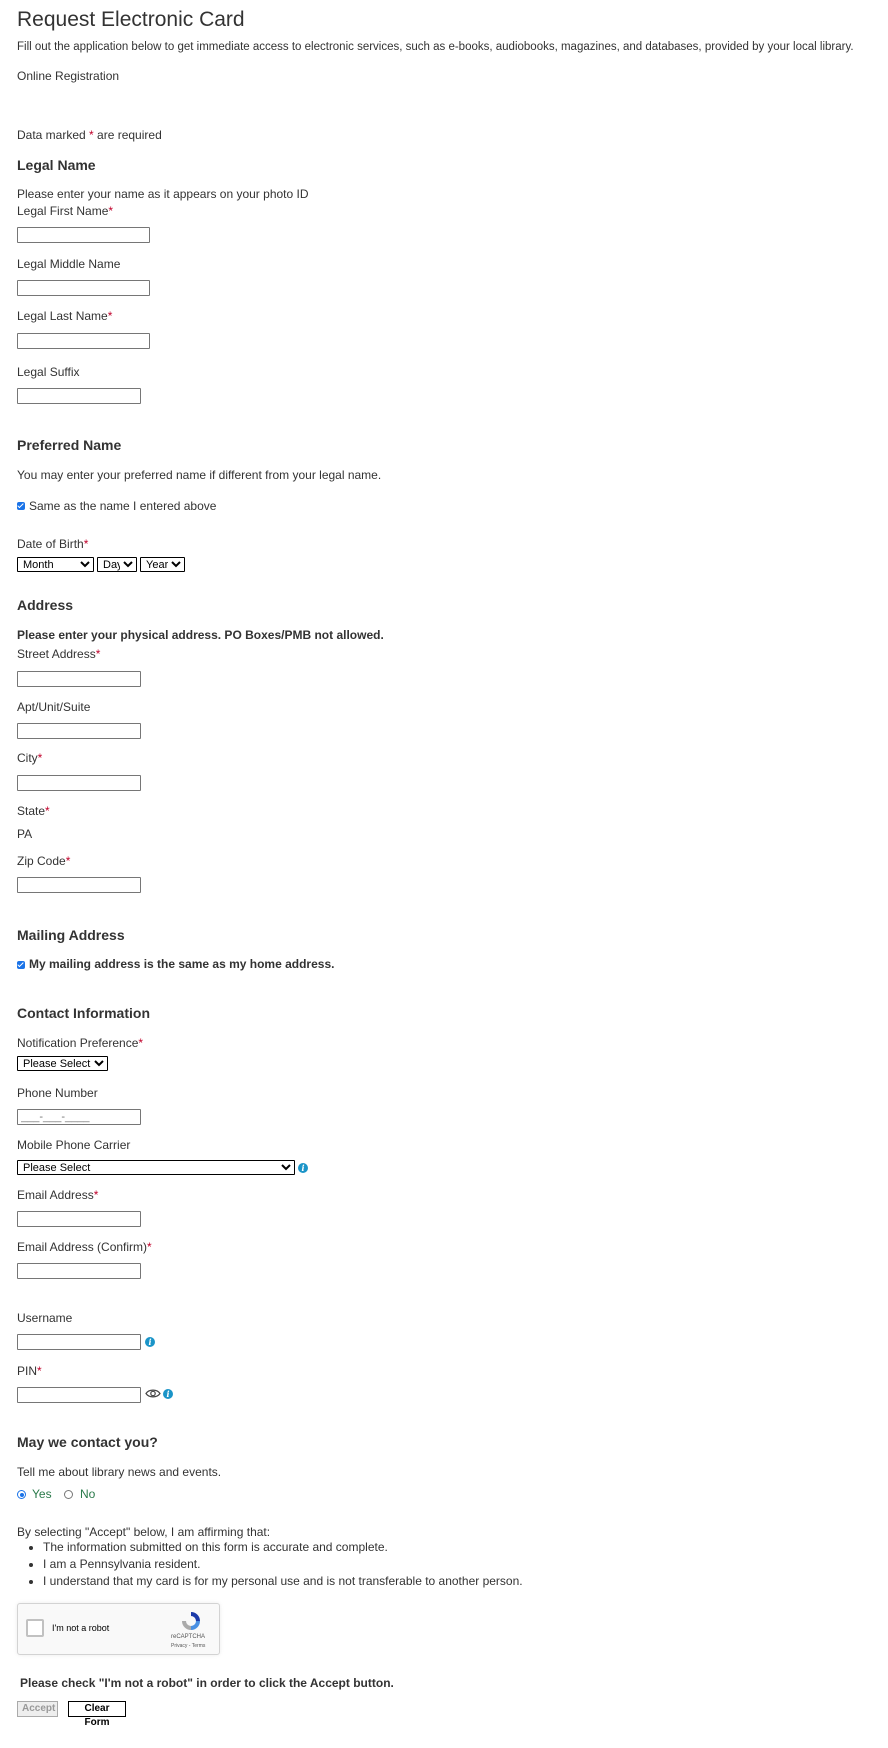 This screenshot has width=888, height=1748. I want to click on zip-input, so click(79, 885).